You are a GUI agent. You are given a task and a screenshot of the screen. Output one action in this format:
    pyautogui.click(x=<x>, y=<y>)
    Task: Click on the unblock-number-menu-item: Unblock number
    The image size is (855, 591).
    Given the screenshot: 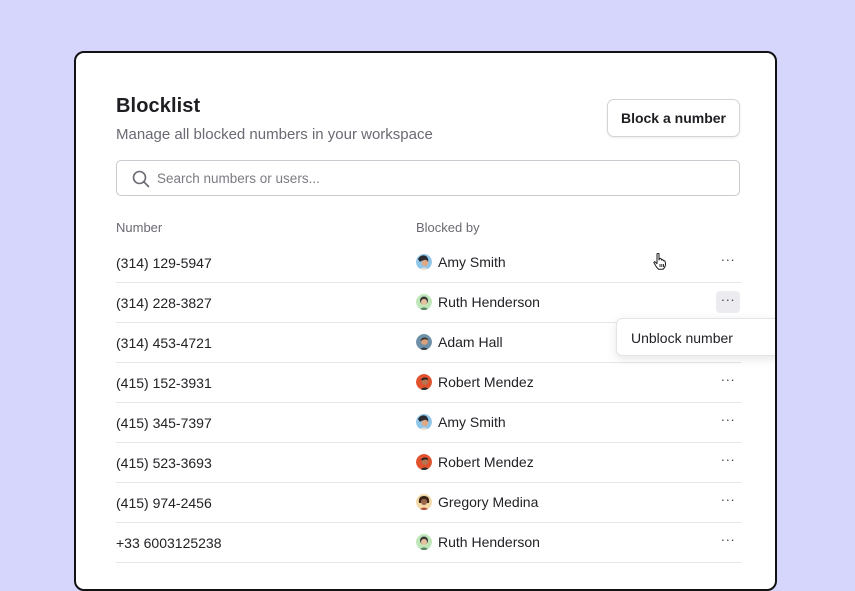 What is the action you would take?
    pyautogui.click(x=682, y=338)
    